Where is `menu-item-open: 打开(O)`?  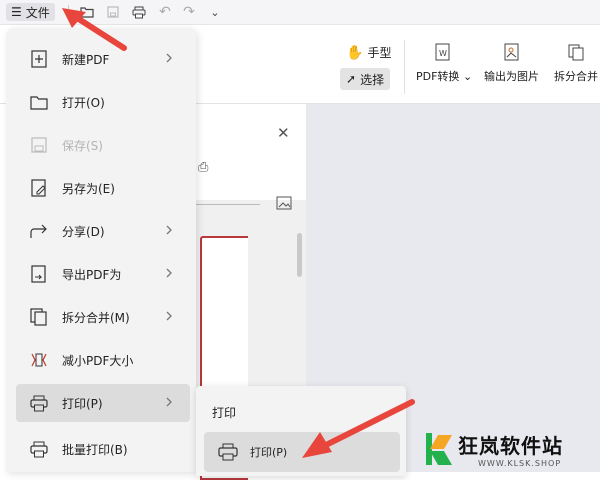
menu-item-open: 打开(O) is located at coordinates (103, 102).